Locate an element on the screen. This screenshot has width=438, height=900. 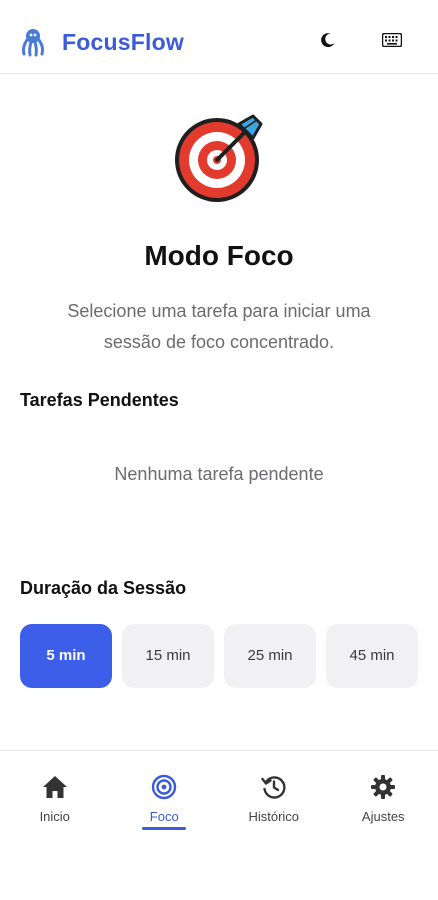
target-dart-icon is located at coordinates (220, 157).